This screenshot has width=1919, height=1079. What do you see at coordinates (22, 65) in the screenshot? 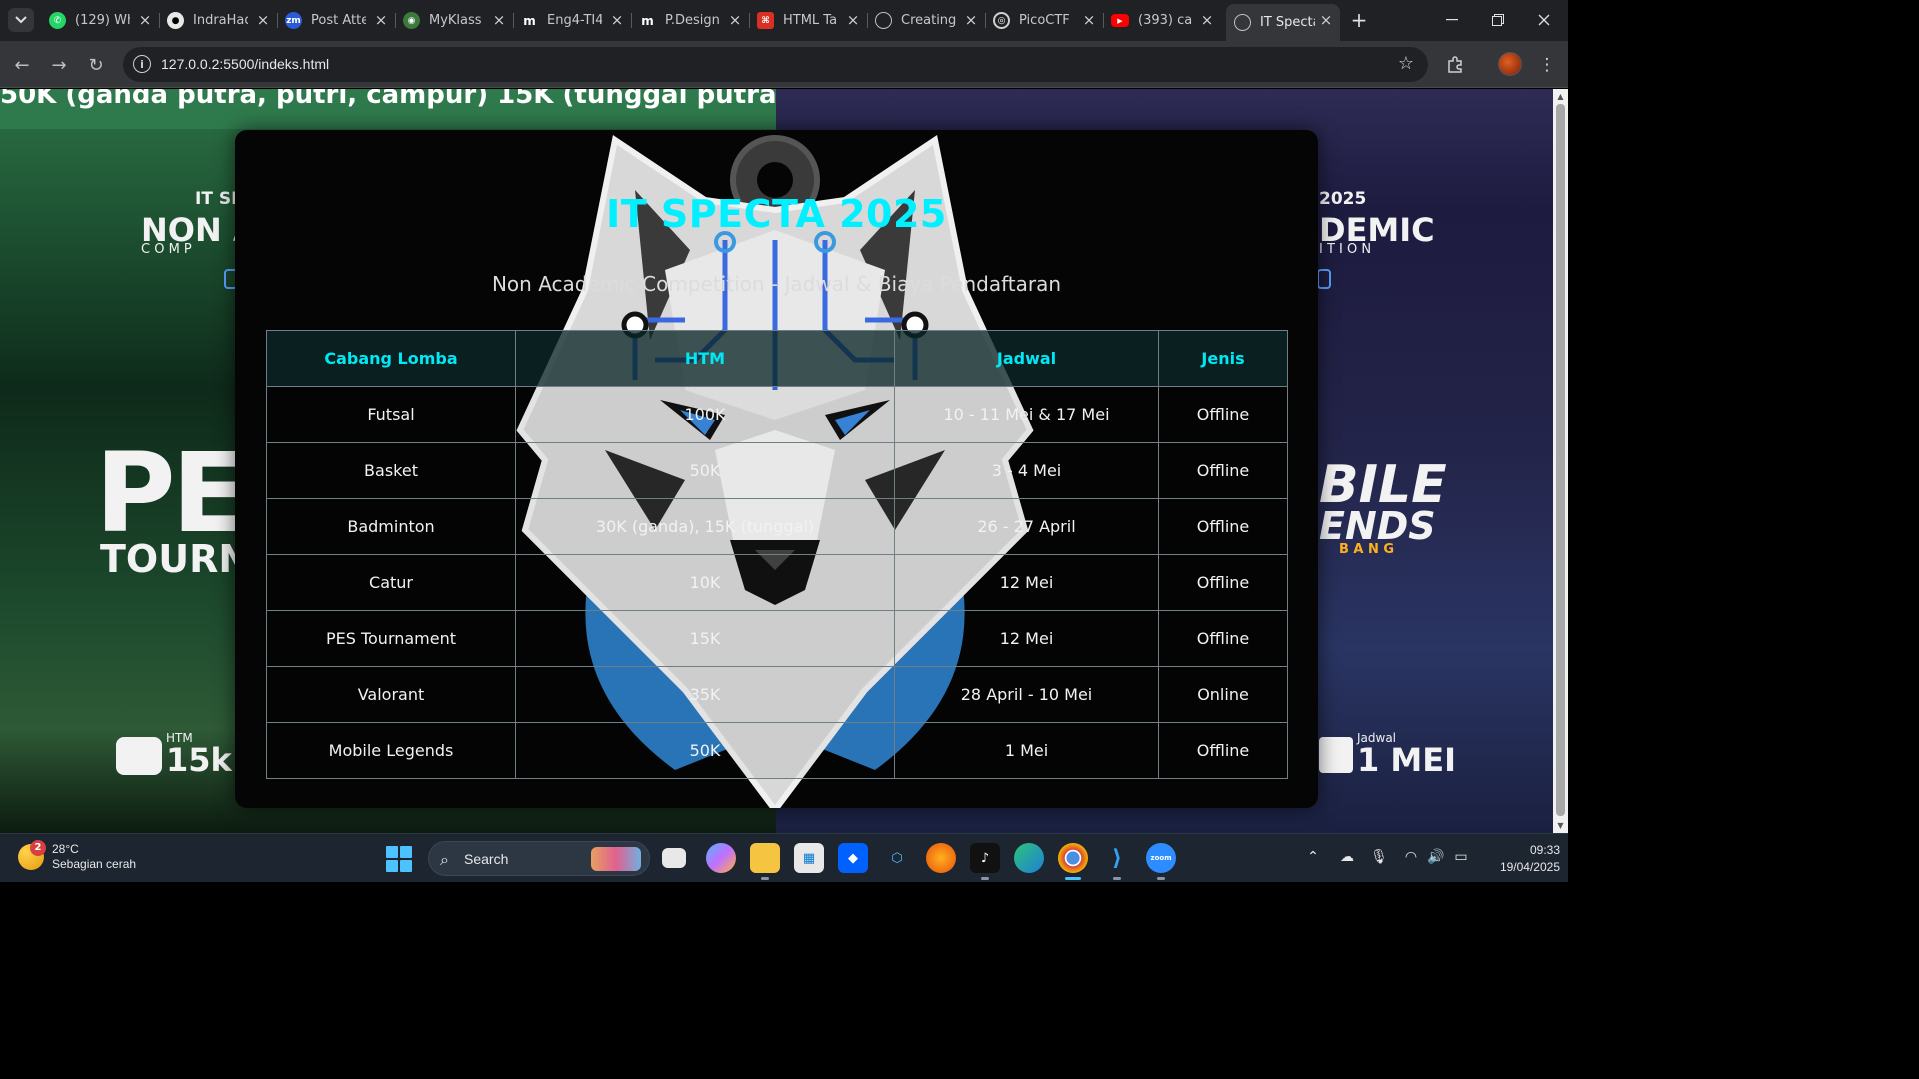
I see `back-button: ←` at bounding box center [22, 65].